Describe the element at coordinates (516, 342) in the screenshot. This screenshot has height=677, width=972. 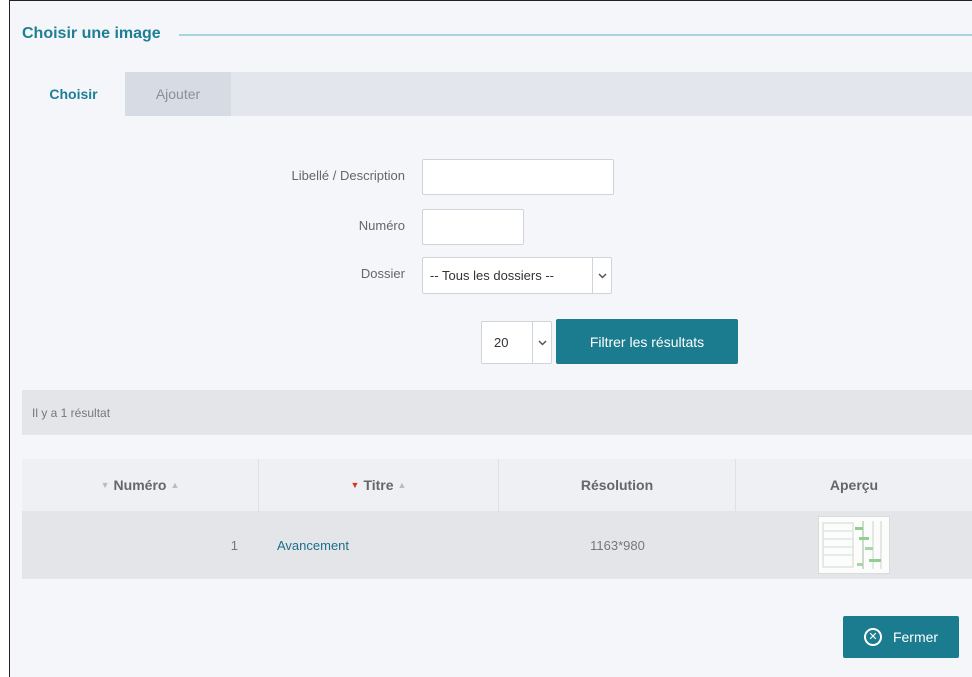
I see `page-size-select: 20` at that location.